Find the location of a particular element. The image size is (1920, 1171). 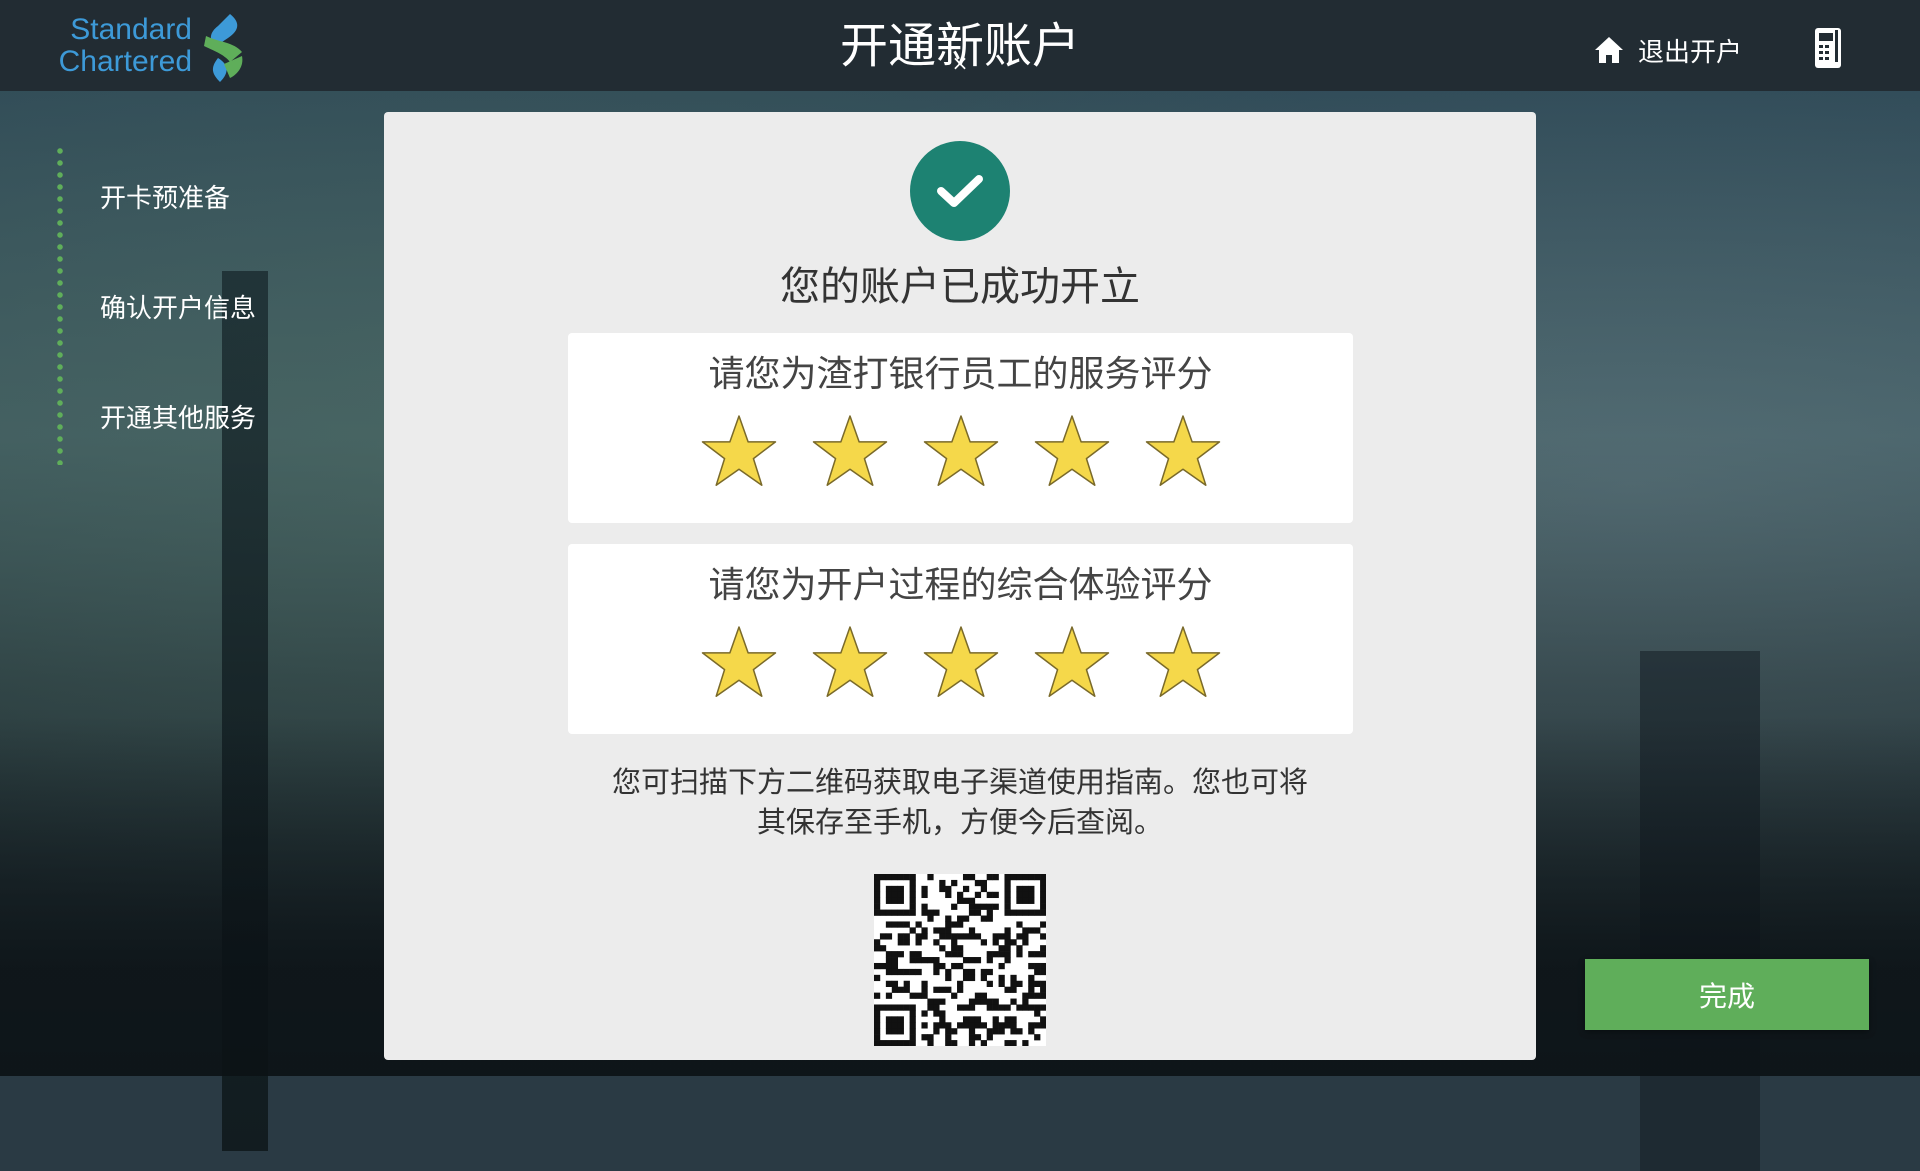

close-icon: × is located at coordinates (960, 63).